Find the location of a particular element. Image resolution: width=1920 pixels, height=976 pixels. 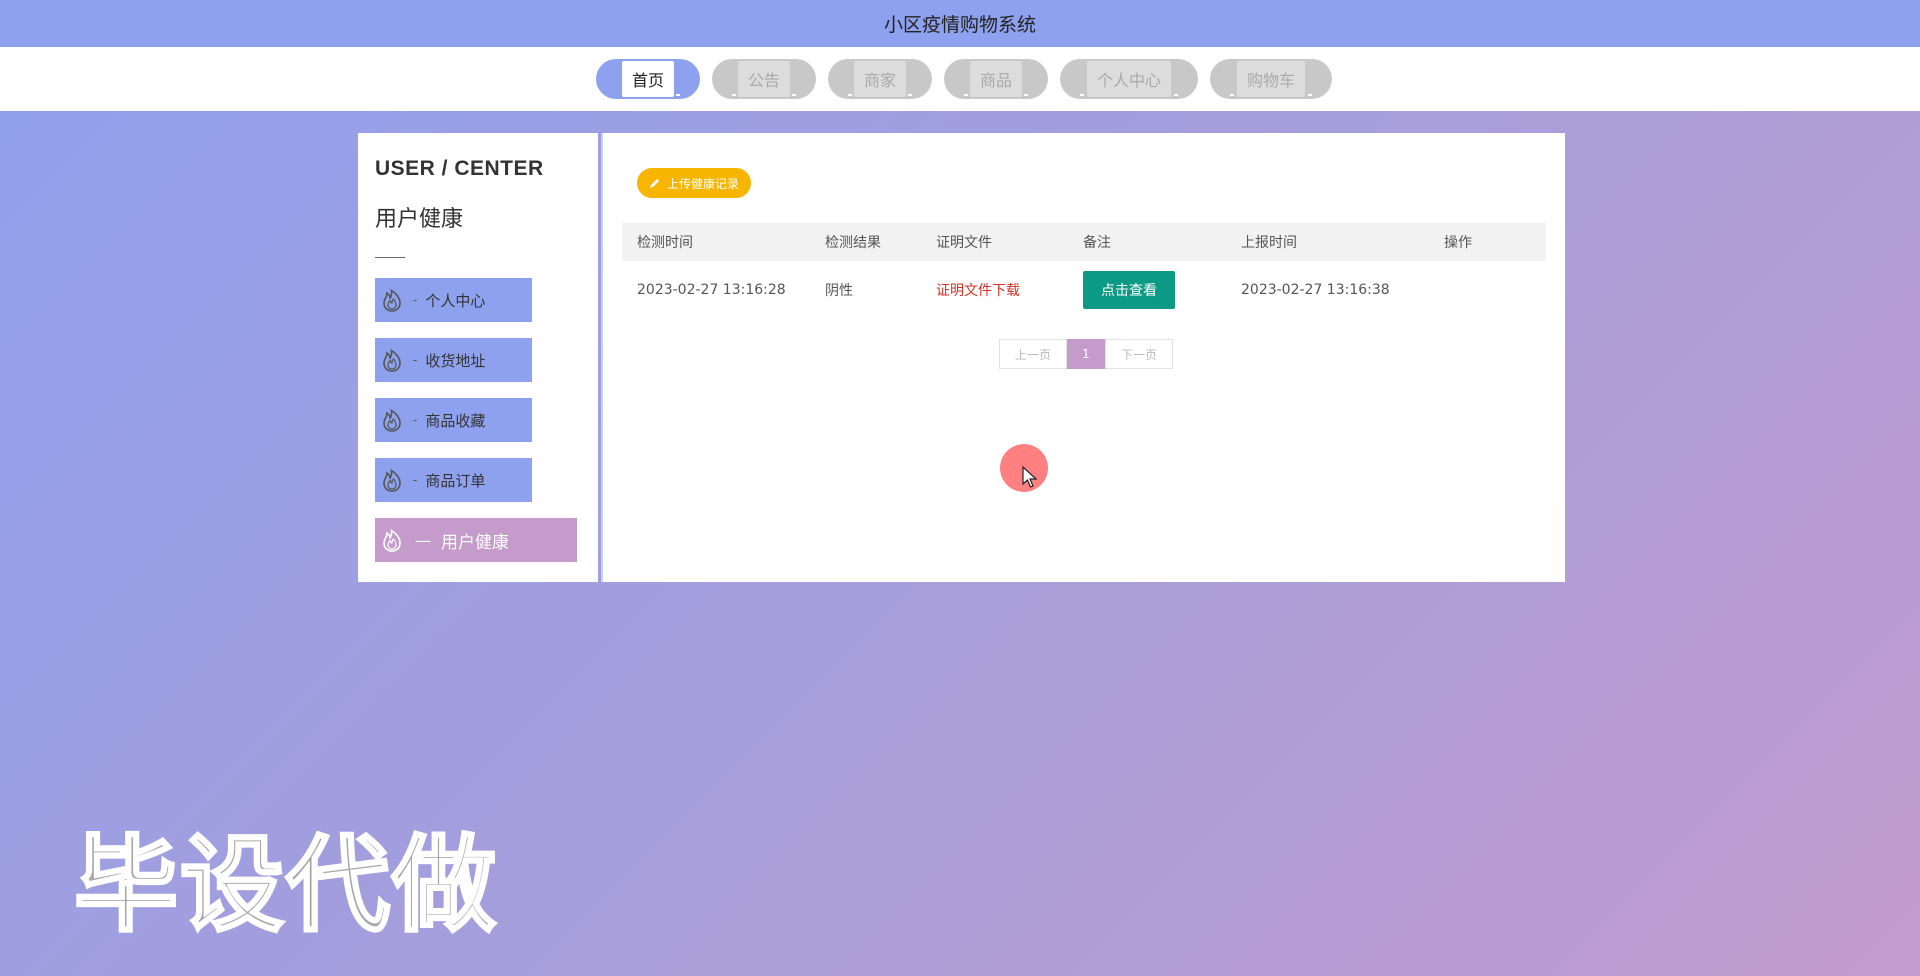

nav-item-label: 首页 is located at coordinates (648, 79).